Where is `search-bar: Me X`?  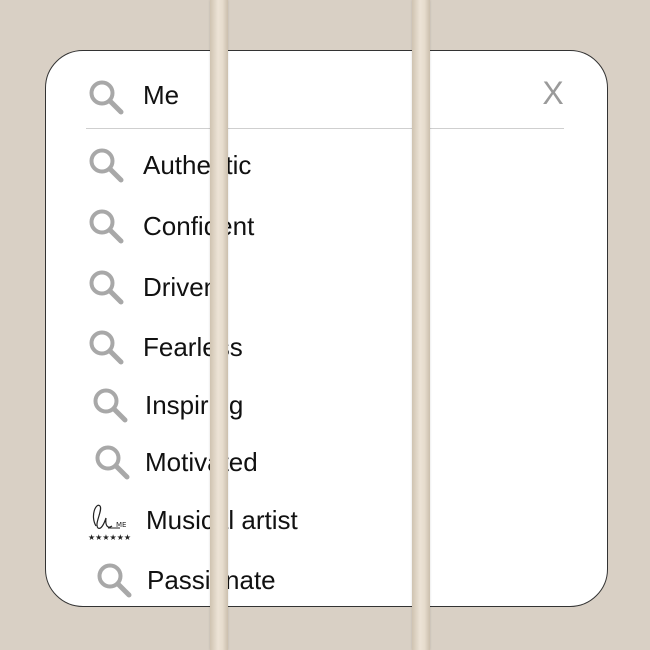
search-bar: Me X is located at coordinates (325, 90).